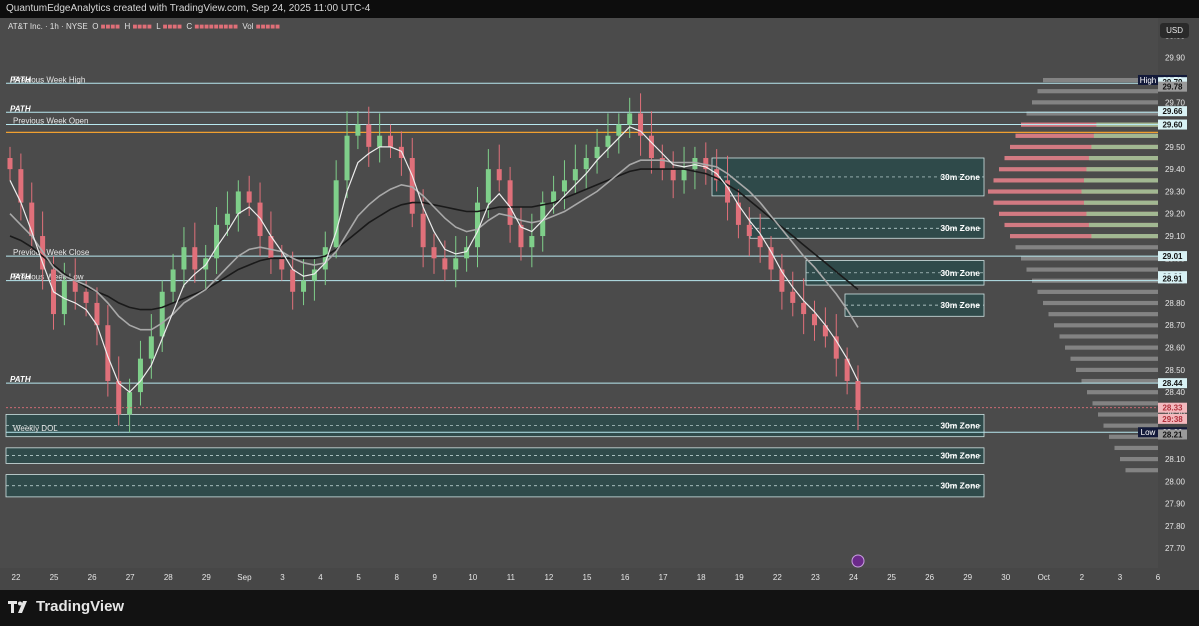  What do you see at coordinates (739, 577) in the screenshot?
I see `x-tick-label: 19` at bounding box center [739, 577].